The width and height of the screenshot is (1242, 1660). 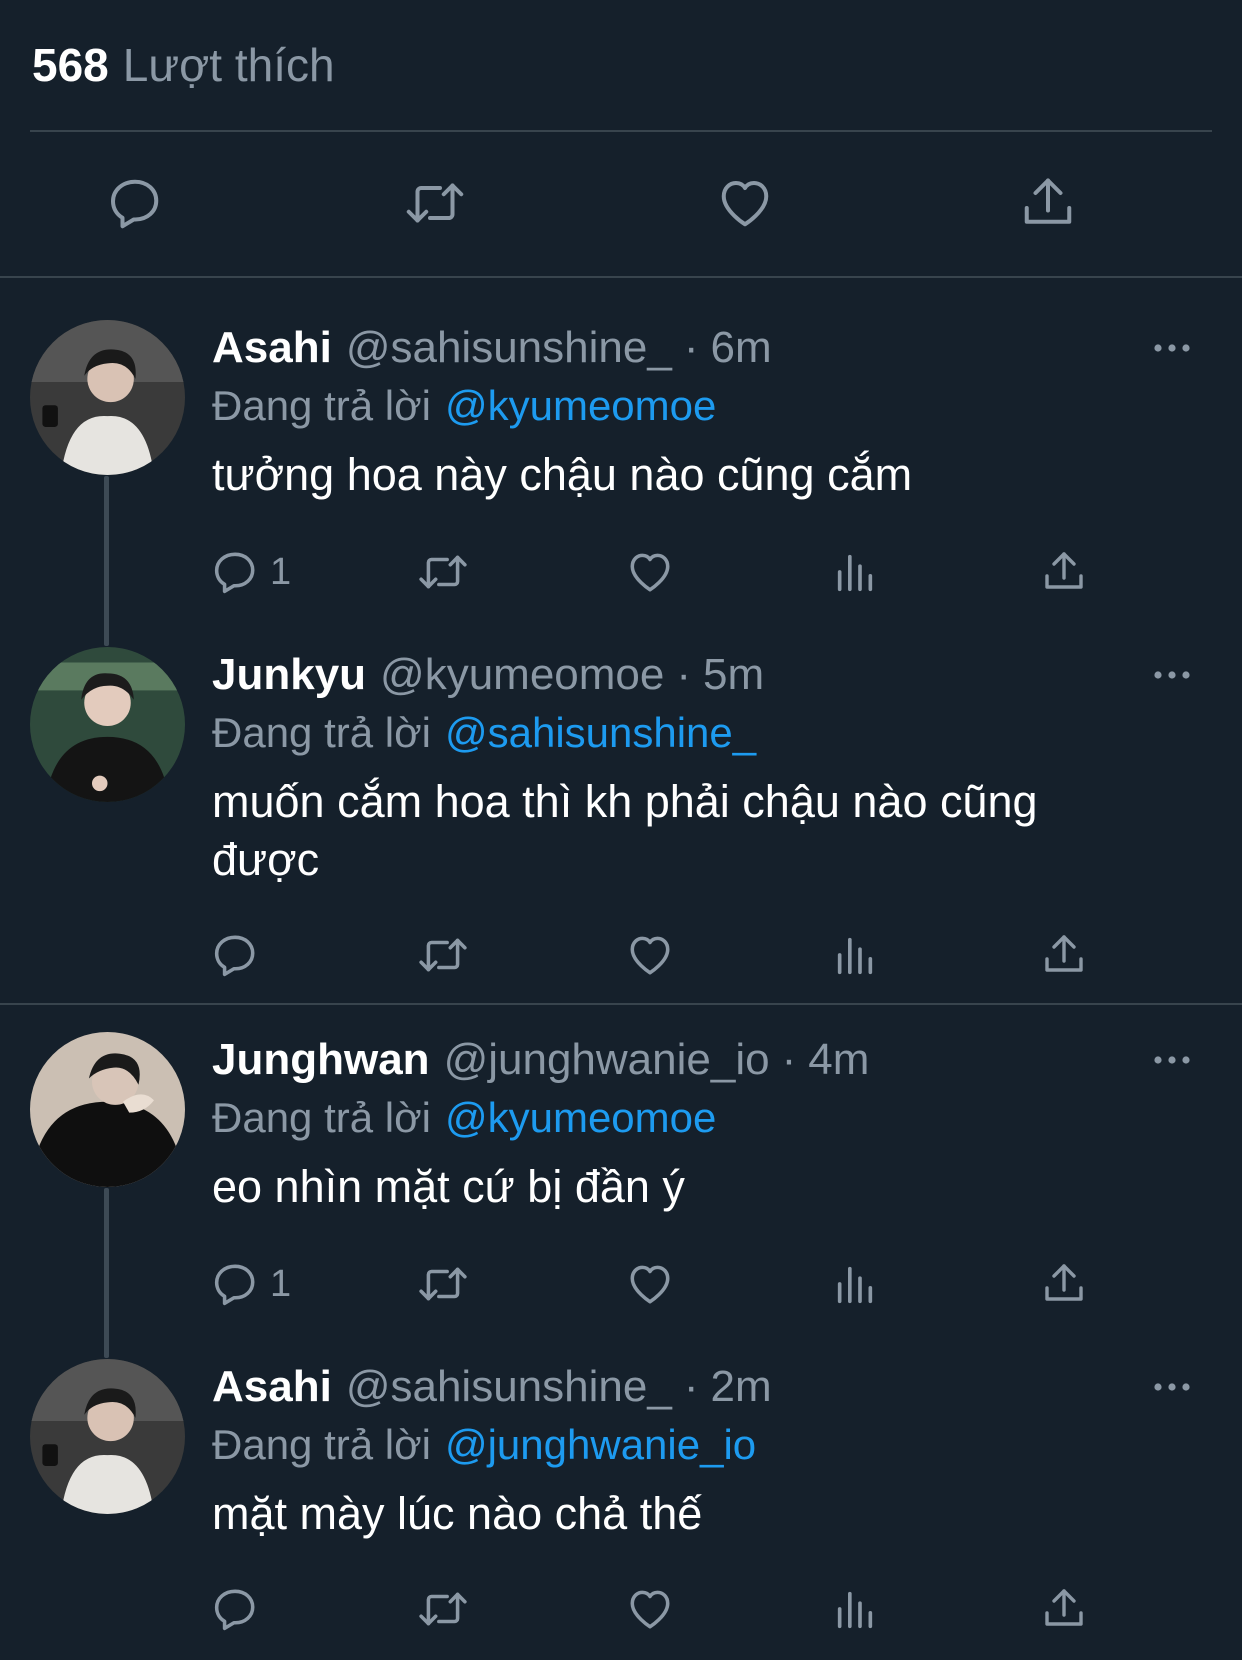 What do you see at coordinates (733, 675) in the screenshot?
I see `timestamp: 5m` at bounding box center [733, 675].